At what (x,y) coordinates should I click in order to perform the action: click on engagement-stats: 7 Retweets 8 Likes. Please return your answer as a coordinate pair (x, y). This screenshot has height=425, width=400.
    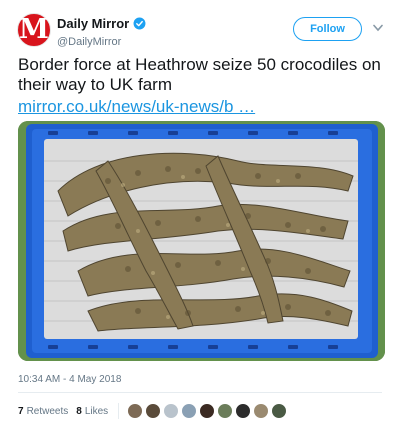
    Looking at the image, I should click on (153, 411).